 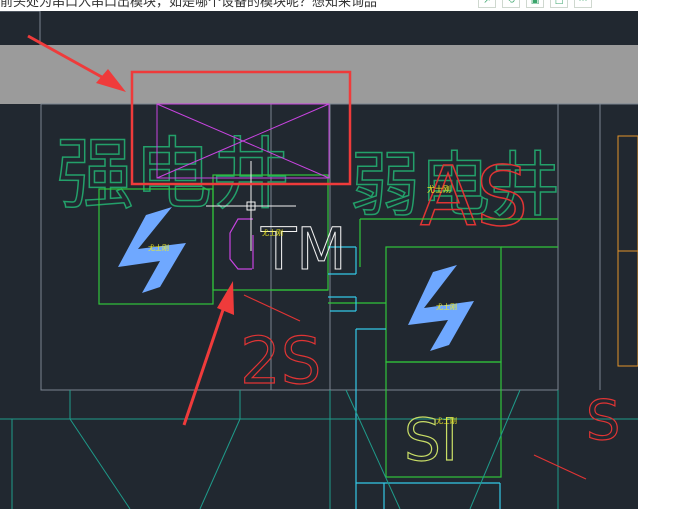 What do you see at coordinates (603, 420) in the screenshot?
I see `label-s: S` at bounding box center [603, 420].